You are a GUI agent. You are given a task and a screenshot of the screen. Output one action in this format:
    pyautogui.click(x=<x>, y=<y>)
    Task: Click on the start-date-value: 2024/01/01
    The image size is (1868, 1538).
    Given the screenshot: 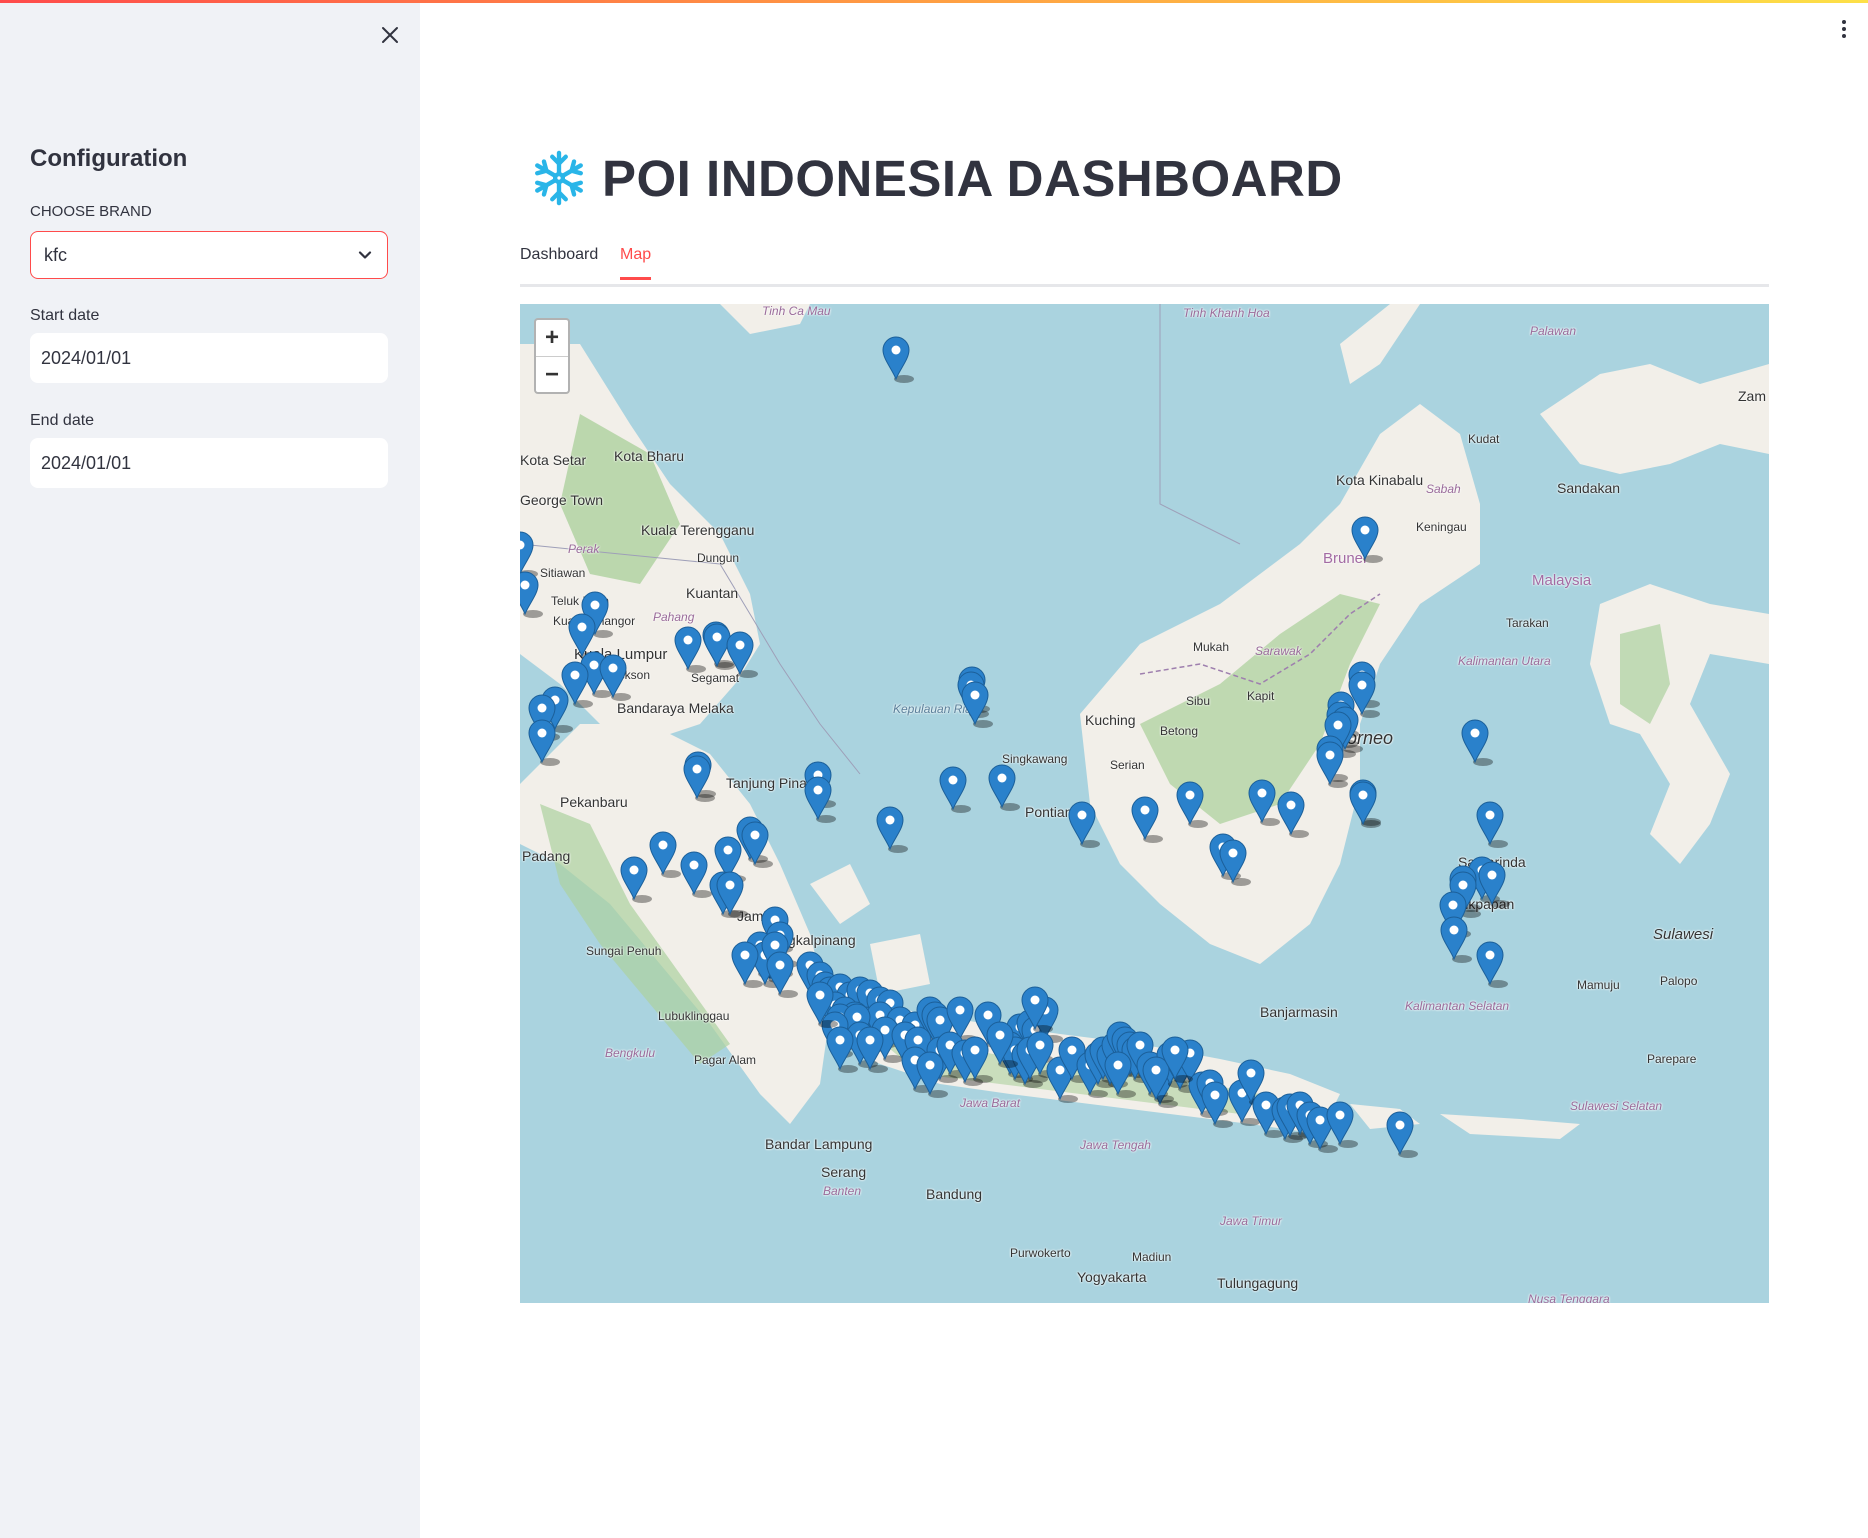 What is the action you would take?
    pyautogui.click(x=86, y=358)
    